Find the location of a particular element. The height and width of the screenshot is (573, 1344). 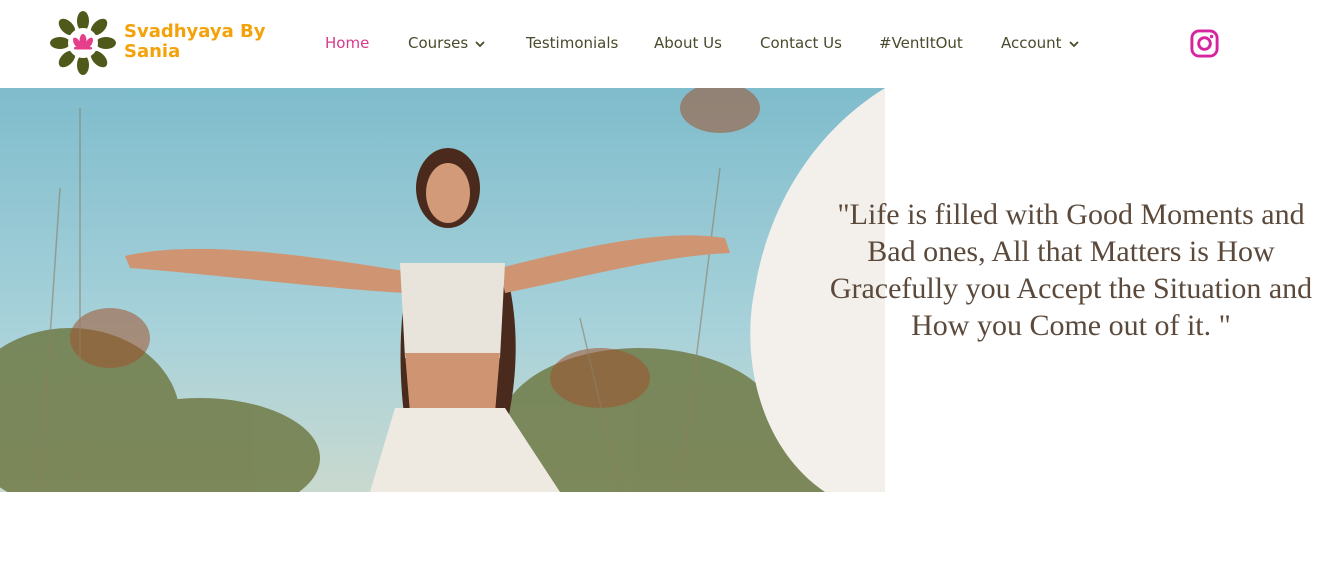

nav-home: Home is located at coordinates (347, 43).